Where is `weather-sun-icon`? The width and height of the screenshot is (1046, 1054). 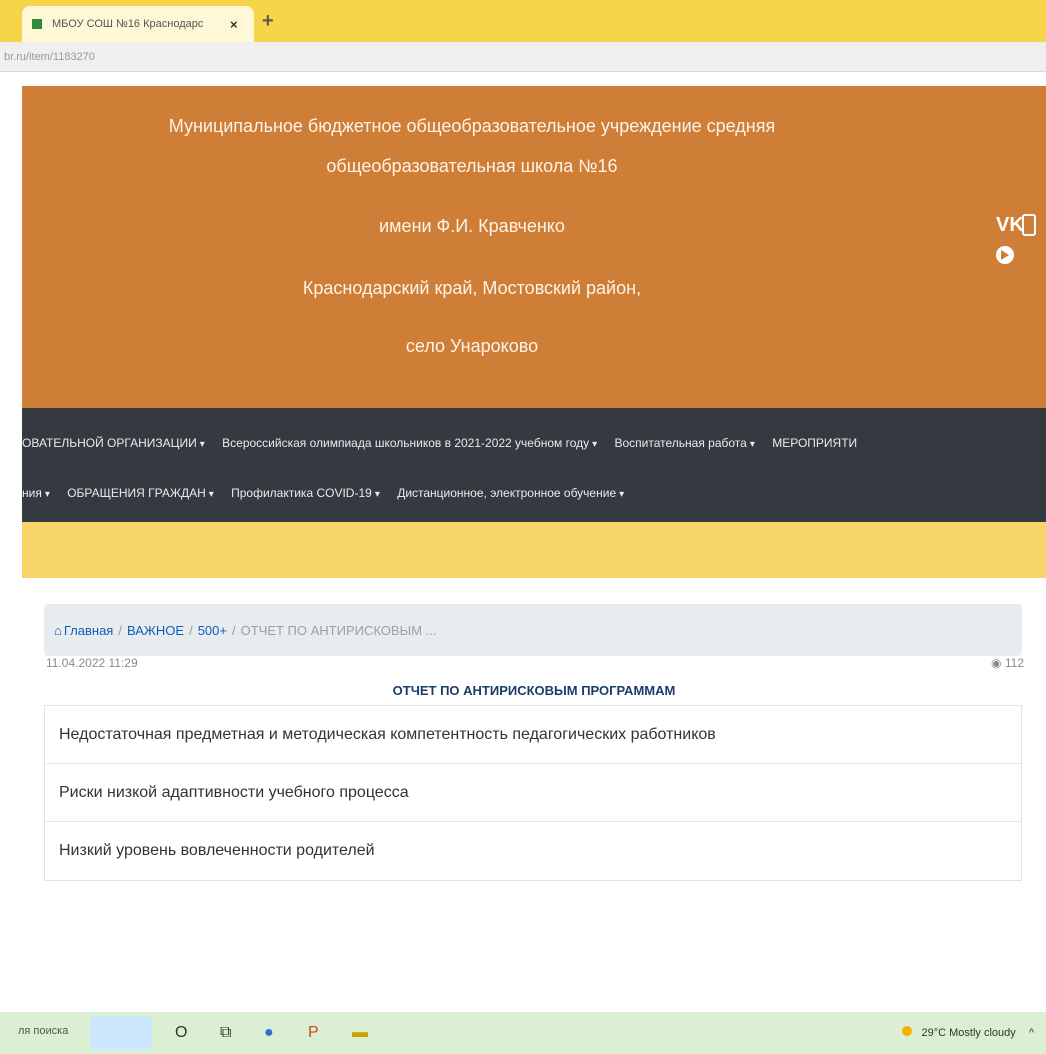 weather-sun-icon is located at coordinates (907, 1031).